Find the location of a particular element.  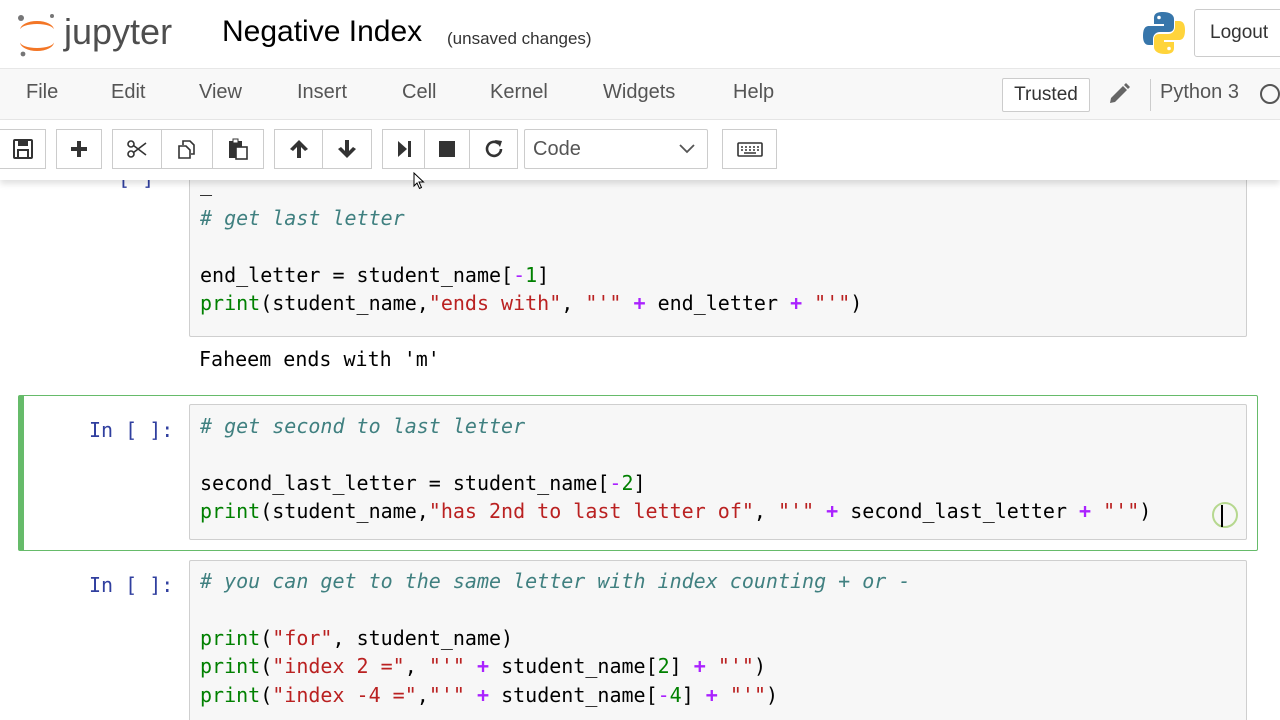

logout-button: Logout is located at coordinates (1237, 33).